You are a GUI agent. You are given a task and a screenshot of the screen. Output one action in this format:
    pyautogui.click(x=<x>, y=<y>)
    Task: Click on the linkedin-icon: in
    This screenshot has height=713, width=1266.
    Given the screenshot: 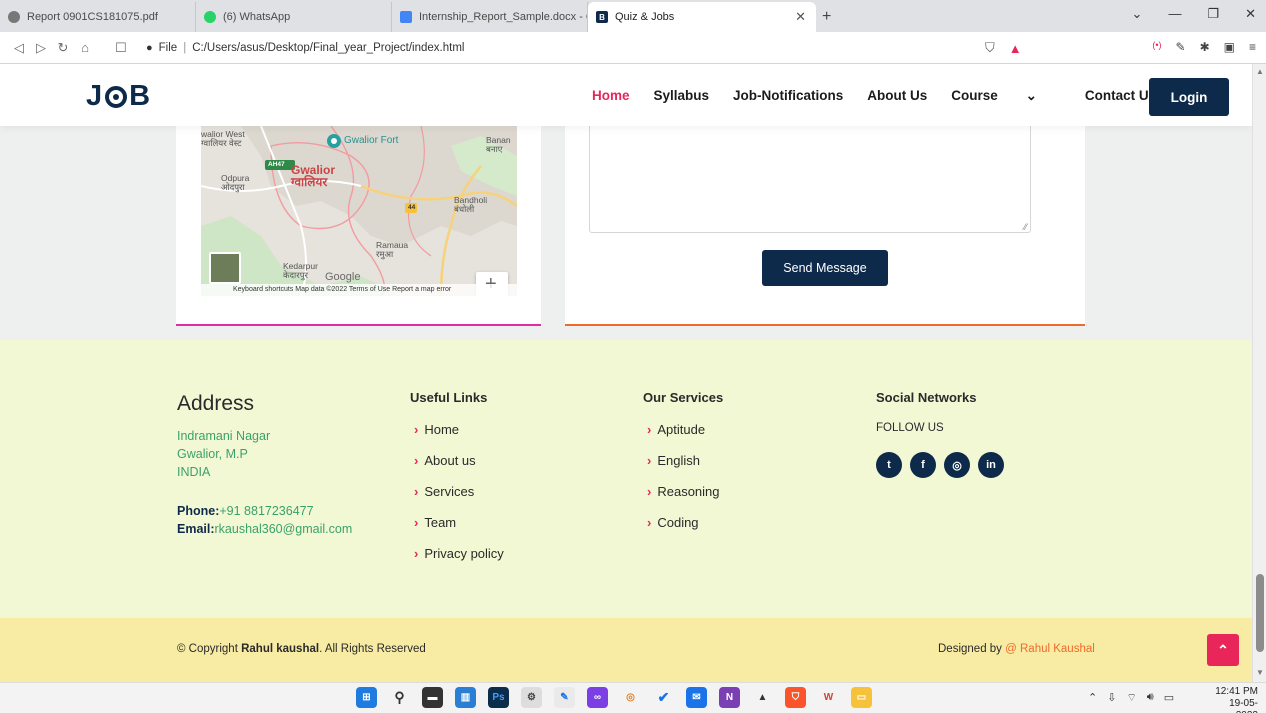 What is the action you would take?
    pyautogui.click(x=991, y=465)
    